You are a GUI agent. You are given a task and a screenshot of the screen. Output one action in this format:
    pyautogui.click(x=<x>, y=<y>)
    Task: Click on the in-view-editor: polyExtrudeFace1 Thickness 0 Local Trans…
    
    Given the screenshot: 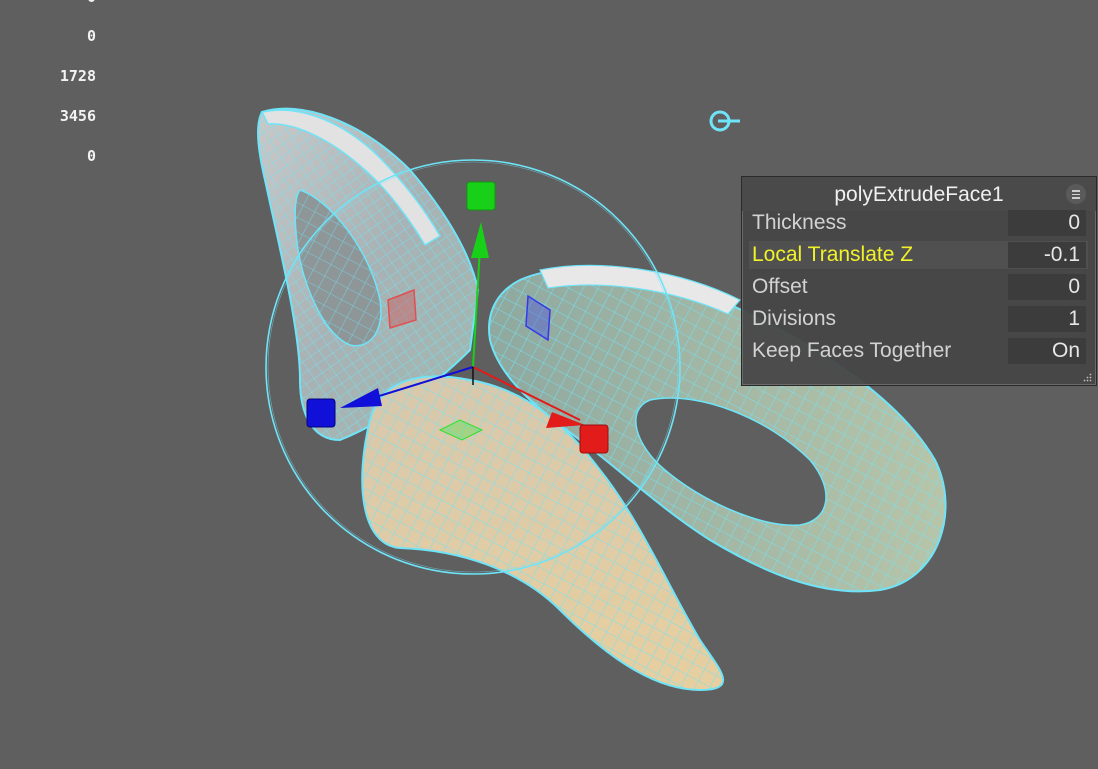 What is the action you would take?
    pyautogui.click(x=919, y=281)
    